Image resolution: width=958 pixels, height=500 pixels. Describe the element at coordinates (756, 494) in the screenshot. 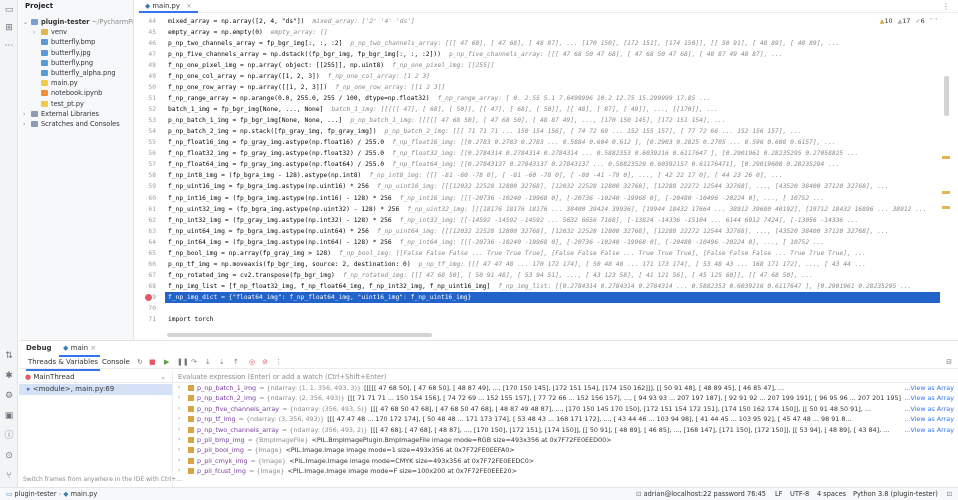

I see `caret-position: 76:45` at that location.